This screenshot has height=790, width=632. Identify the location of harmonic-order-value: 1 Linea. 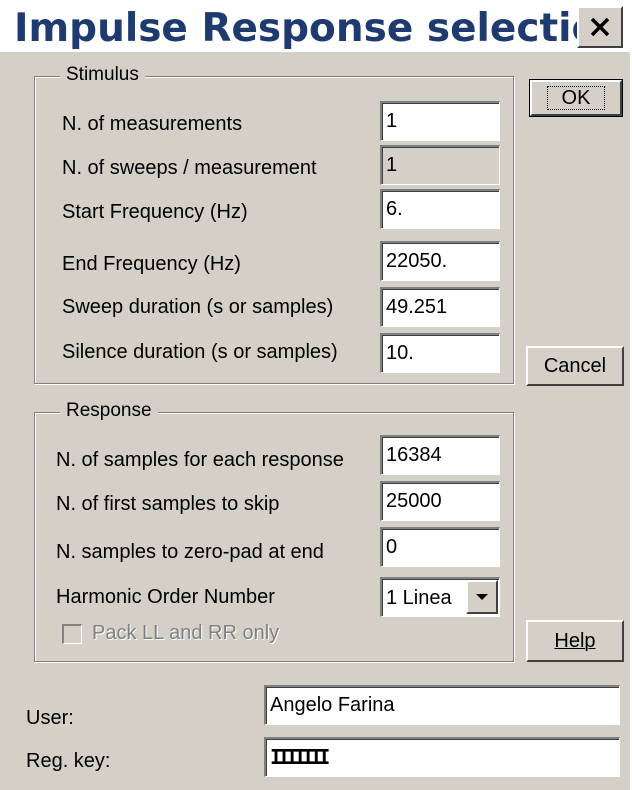
(419, 598).